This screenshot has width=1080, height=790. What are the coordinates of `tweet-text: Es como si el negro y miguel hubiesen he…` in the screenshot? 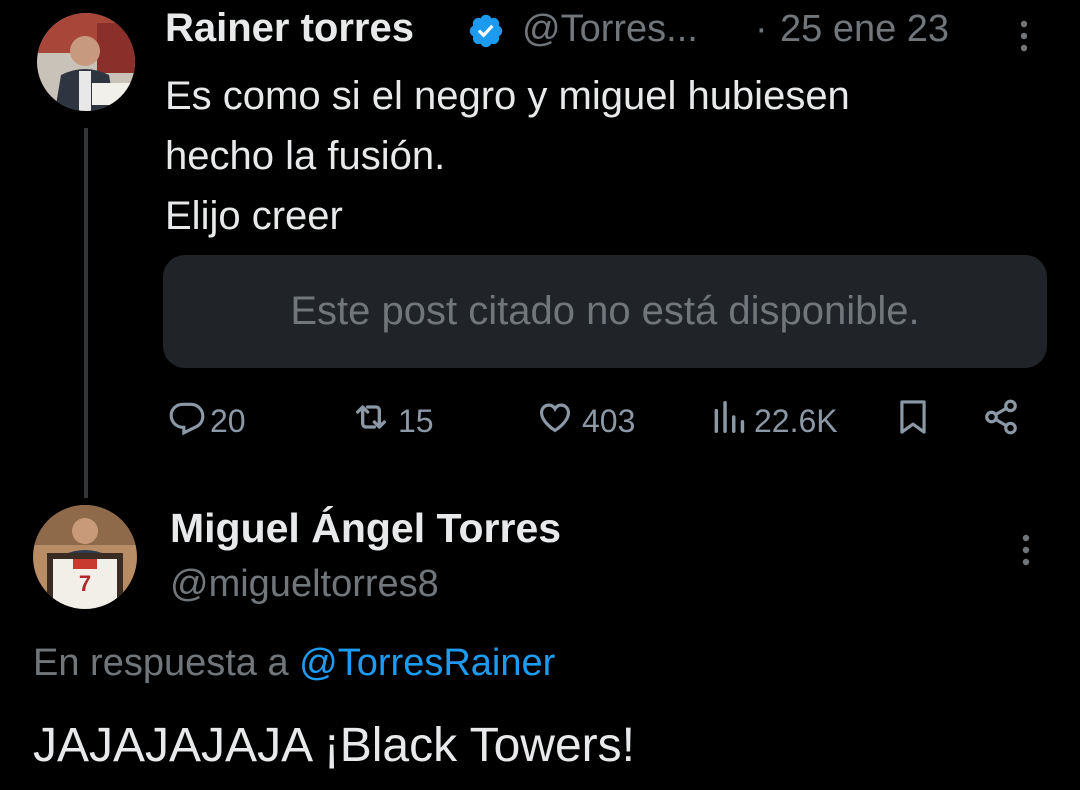 It's located at (507, 156).